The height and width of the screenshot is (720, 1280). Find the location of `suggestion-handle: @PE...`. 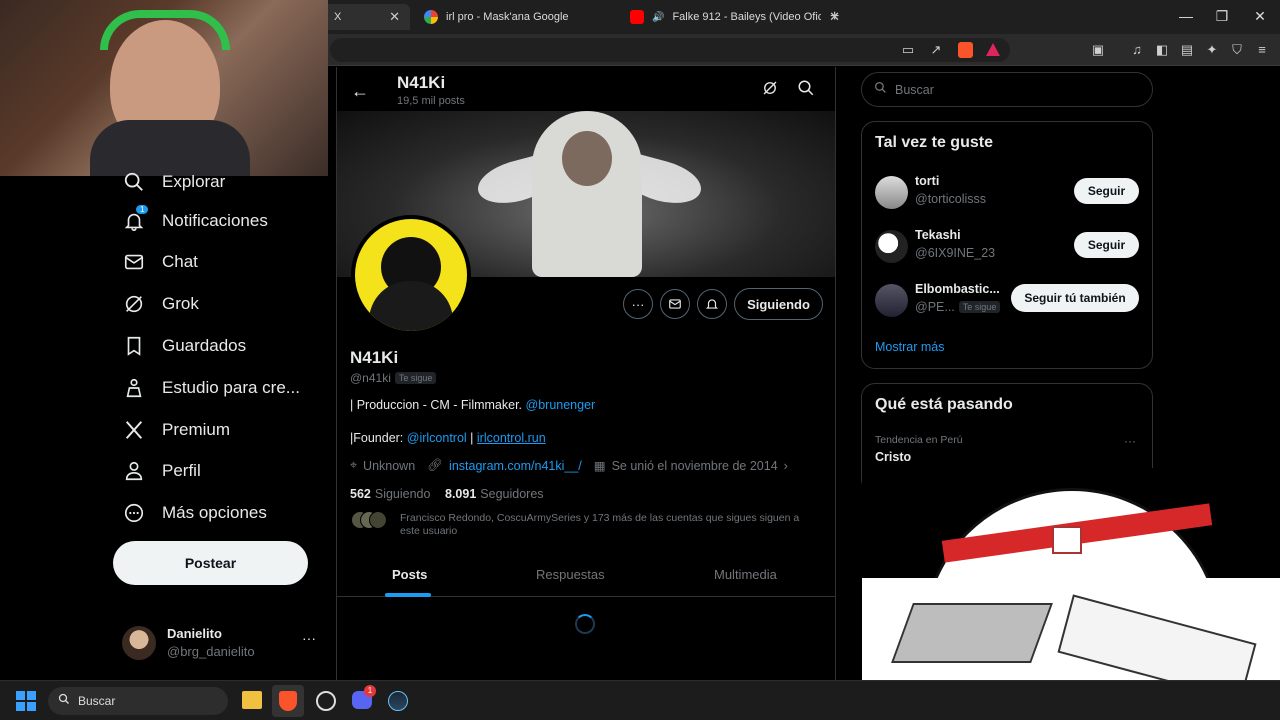

suggestion-handle: @PE... is located at coordinates (935, 307).